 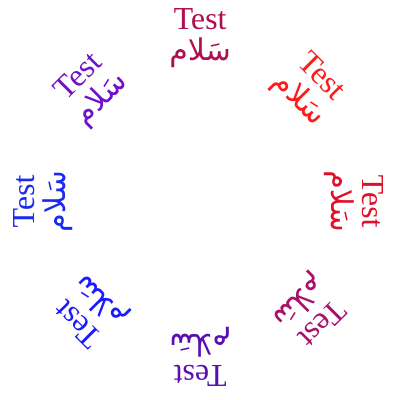 I want to click on text-label-top-right: Test سَلام, so click(x=308, y=87).